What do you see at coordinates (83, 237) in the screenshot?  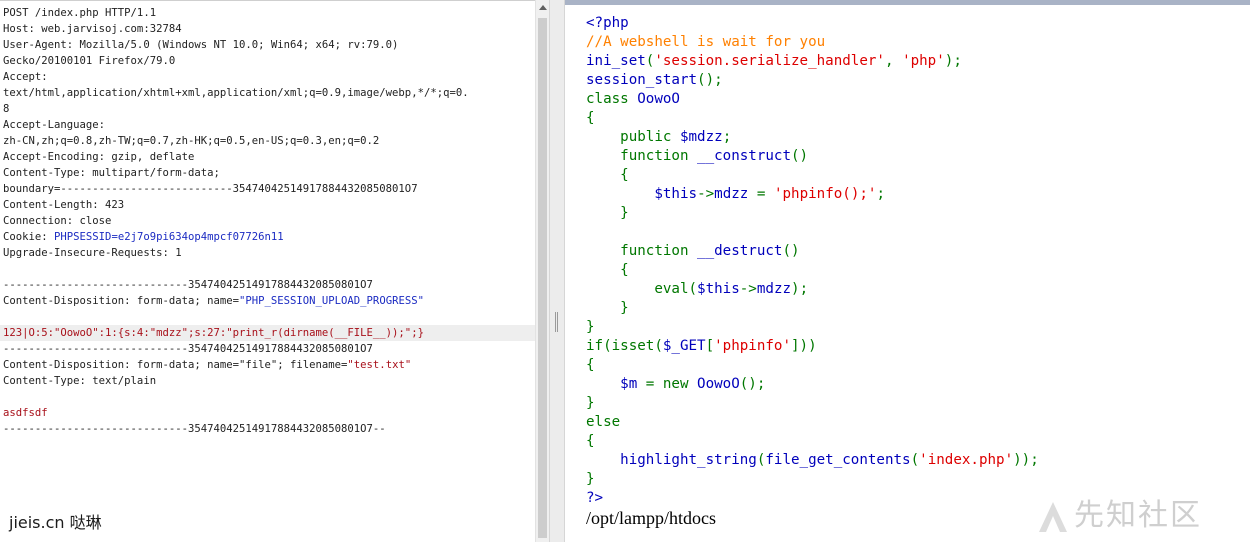 I see `request-token: PHPSESSID` at bounding box center [83, 237].